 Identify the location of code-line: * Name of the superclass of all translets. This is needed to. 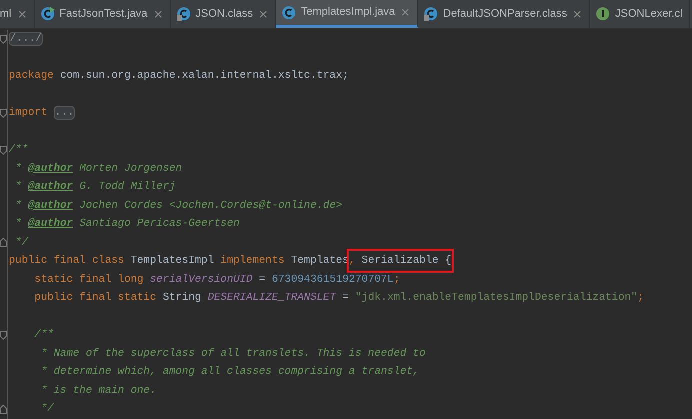
(233, 354).